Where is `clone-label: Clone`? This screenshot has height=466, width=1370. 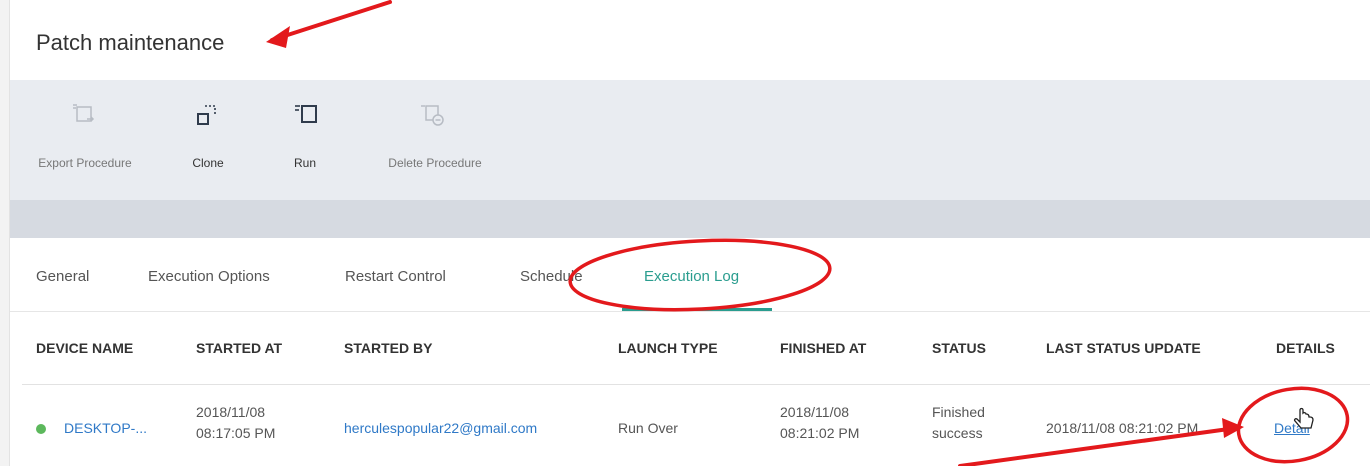
clone-label: Clone is located at coordinates (208, 163).